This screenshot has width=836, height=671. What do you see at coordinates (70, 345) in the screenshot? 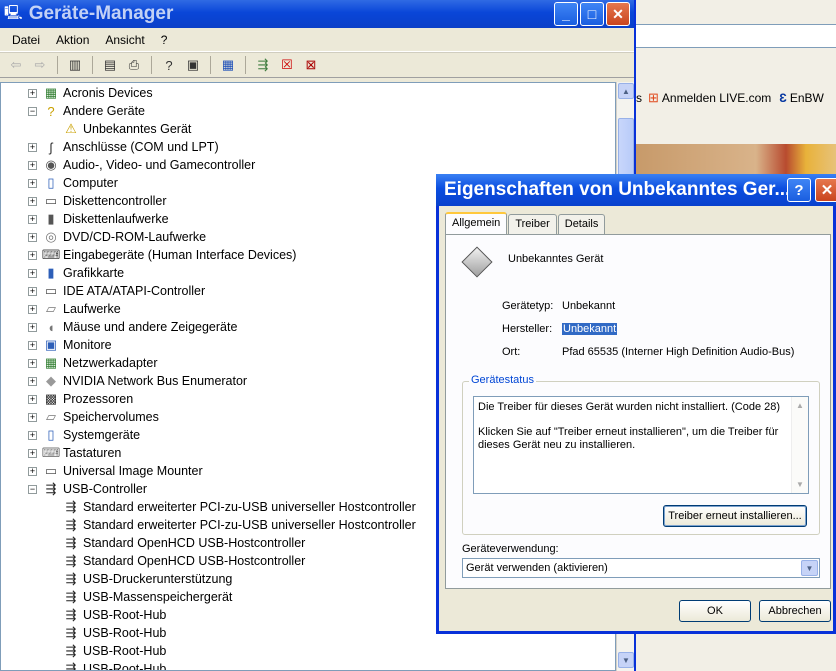
I see `tree-item: + ▣ Monitore` at bounding box center [70, 345].